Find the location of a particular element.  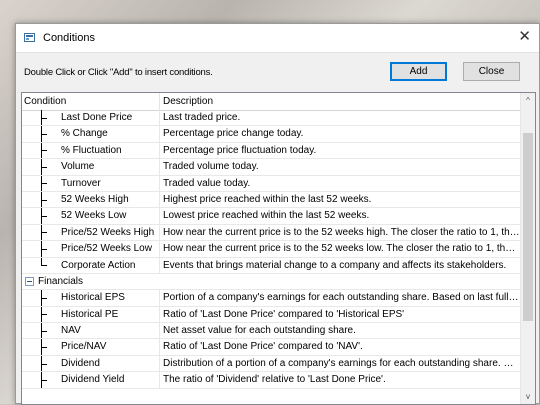

column-header-description: Description is located at coordinates (188, 101).